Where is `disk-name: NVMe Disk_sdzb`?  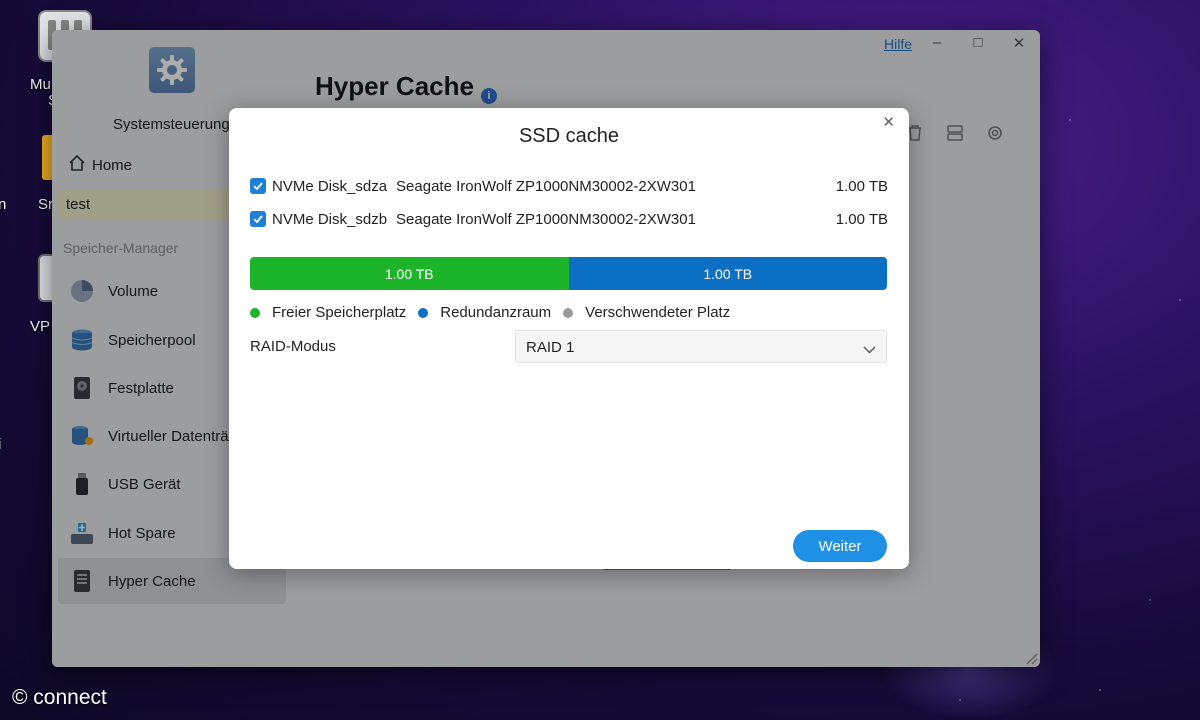
disk-name: NVMe Disk_sdzb is located at coordinates (330, 219).